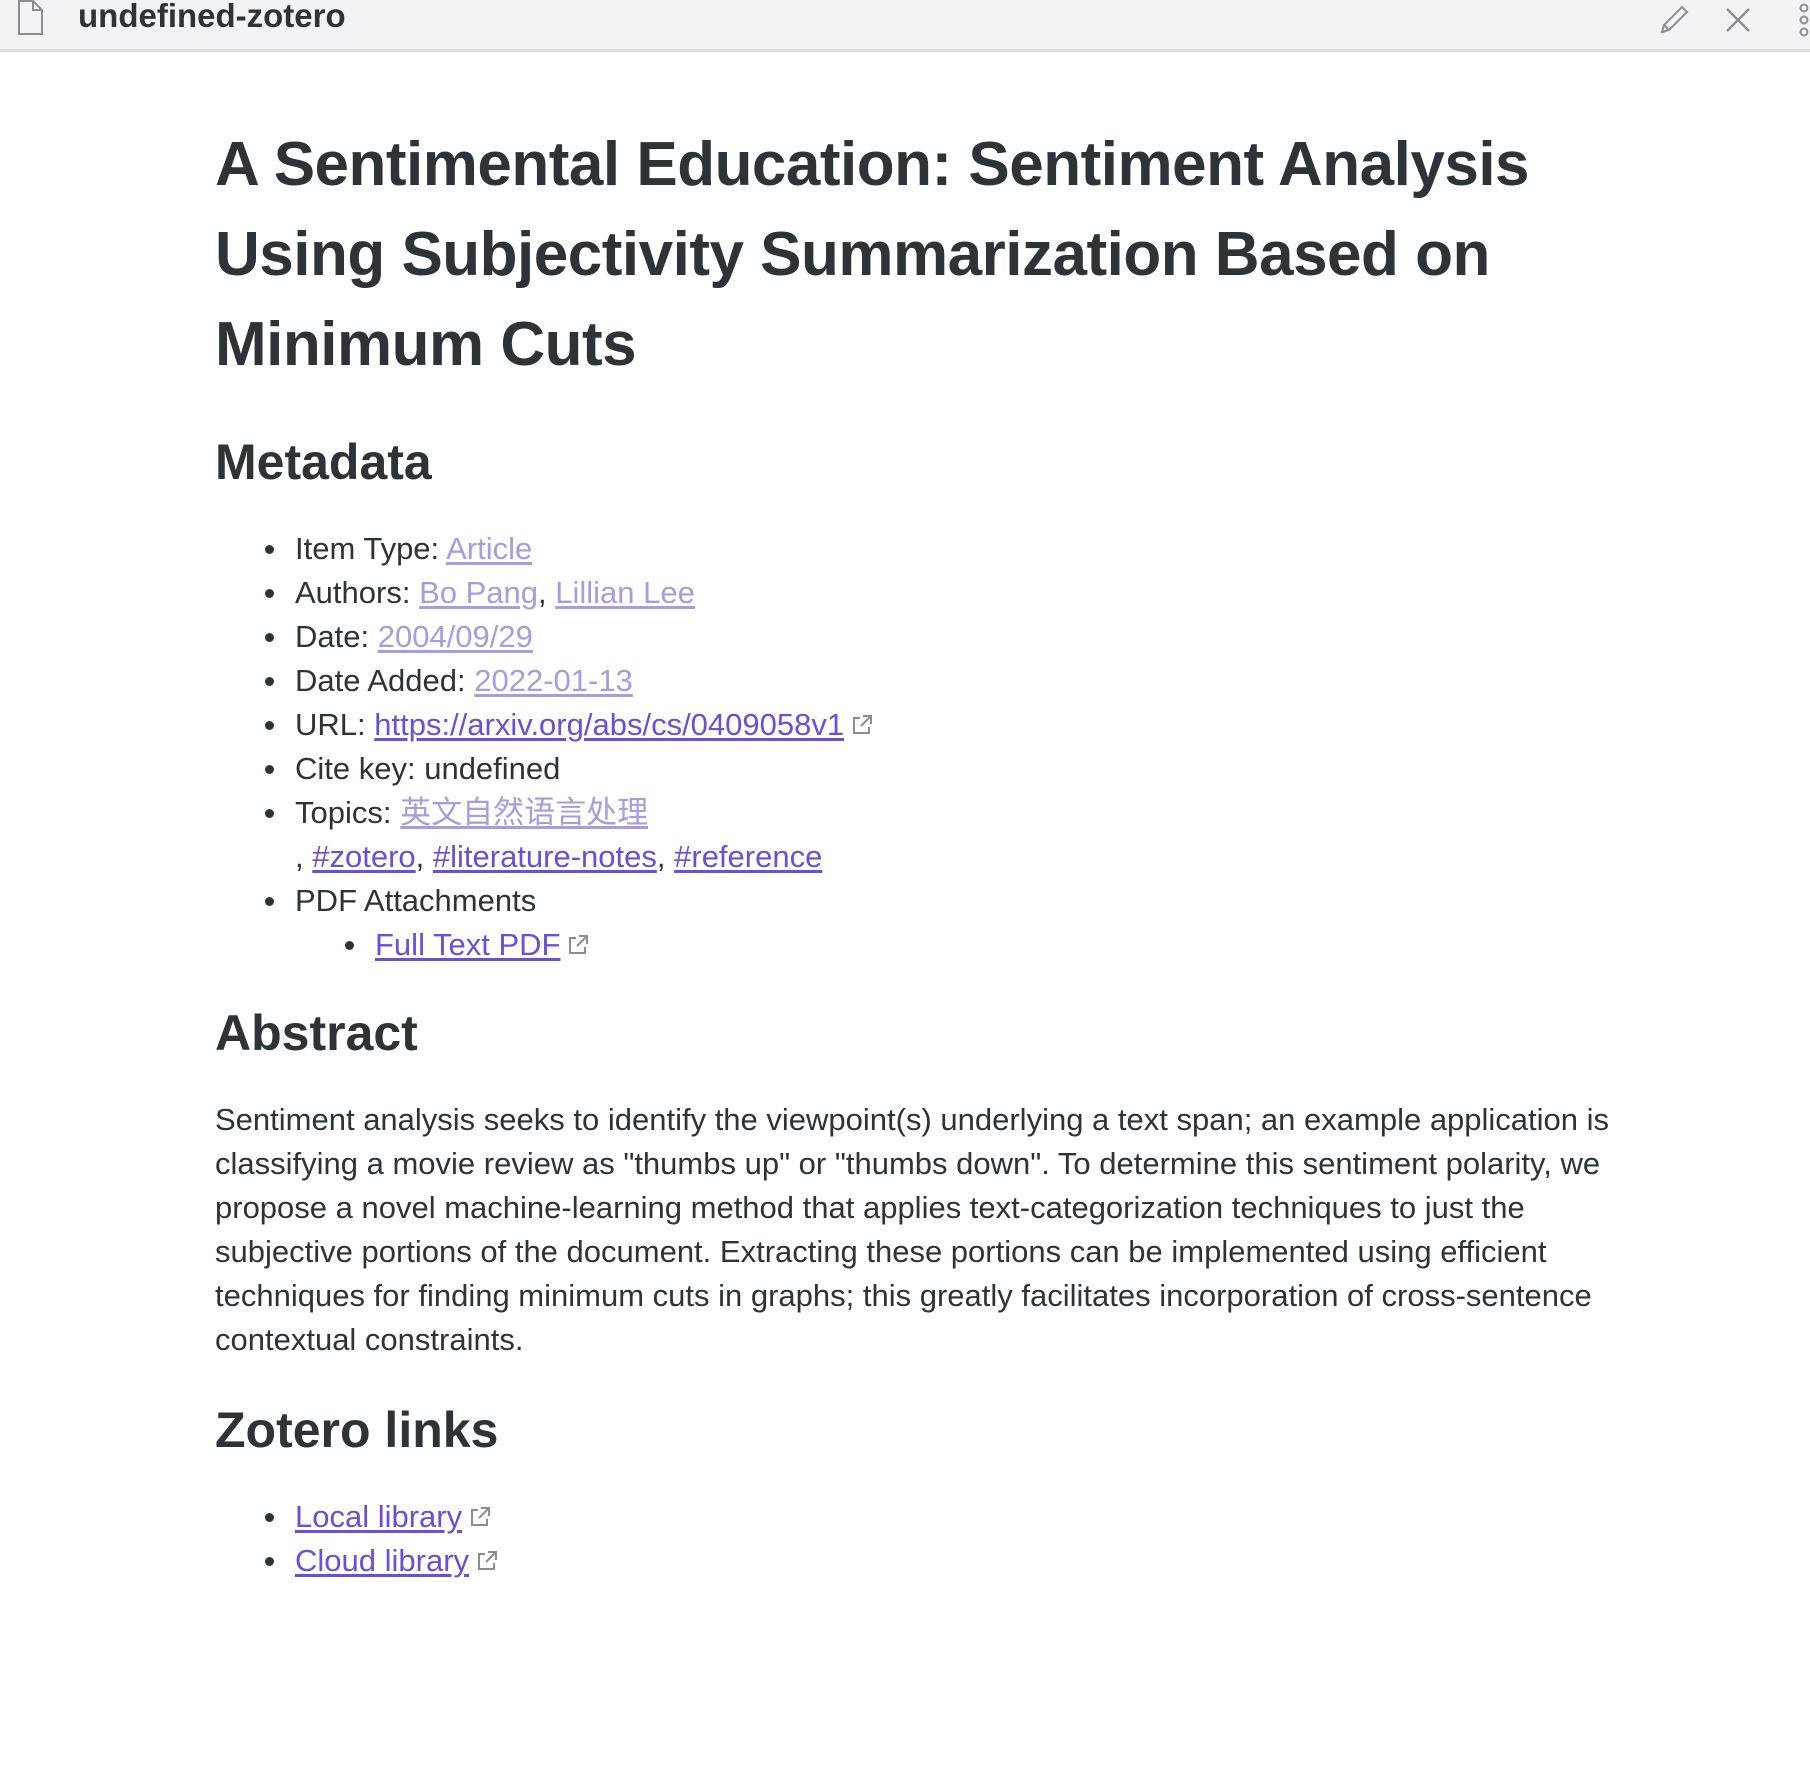 This screenshot has width=1810, height=1788. What do you see at coordinates (385, 680) in the screenshot?
I see `date-added-label: Date Added:` at bounding box center [385, 680].